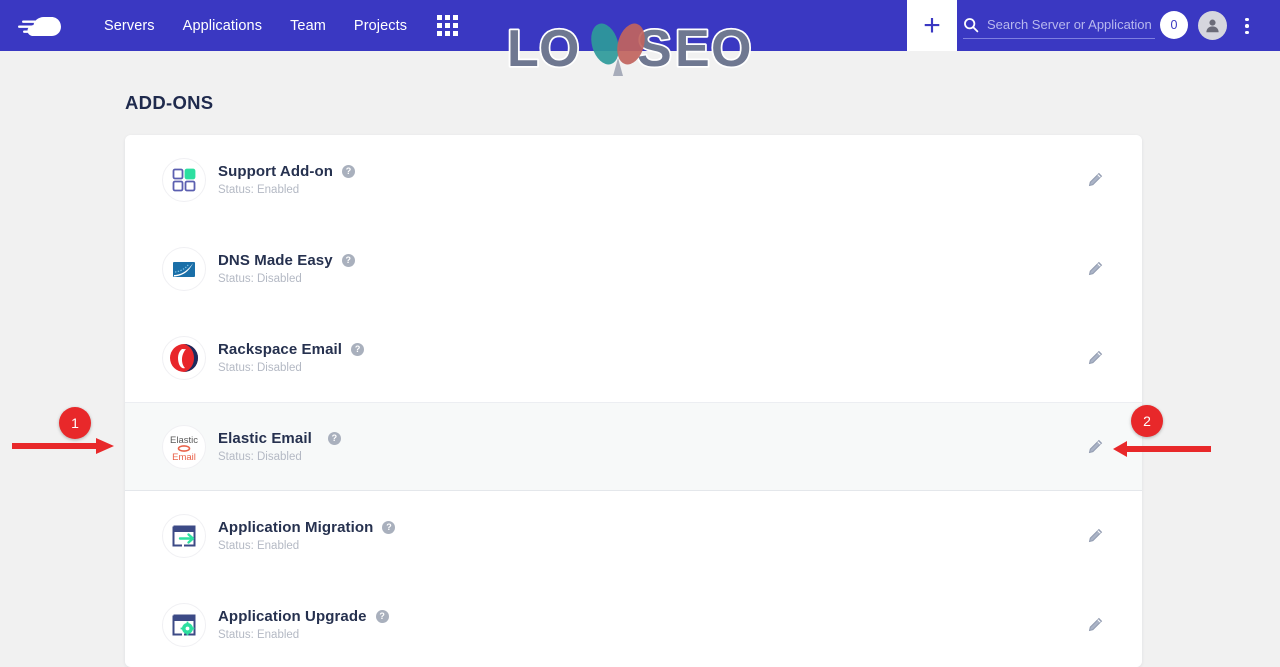 The width and height of the screenshot is (1280, 667). I want to click on application-upgrade-icon, so click(184, 624).